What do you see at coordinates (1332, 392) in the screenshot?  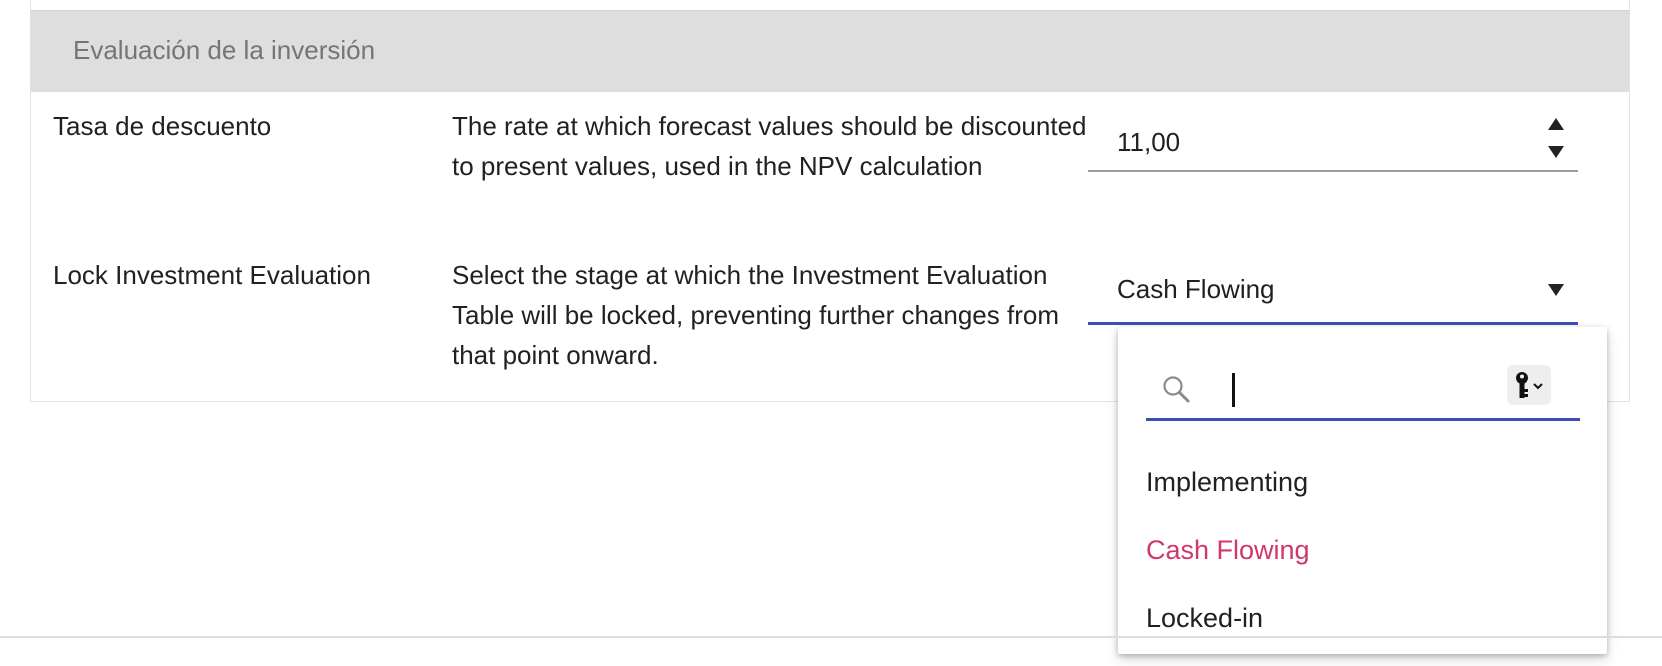 I see `dropdown-search-input` at bounding box center [1332, 392].